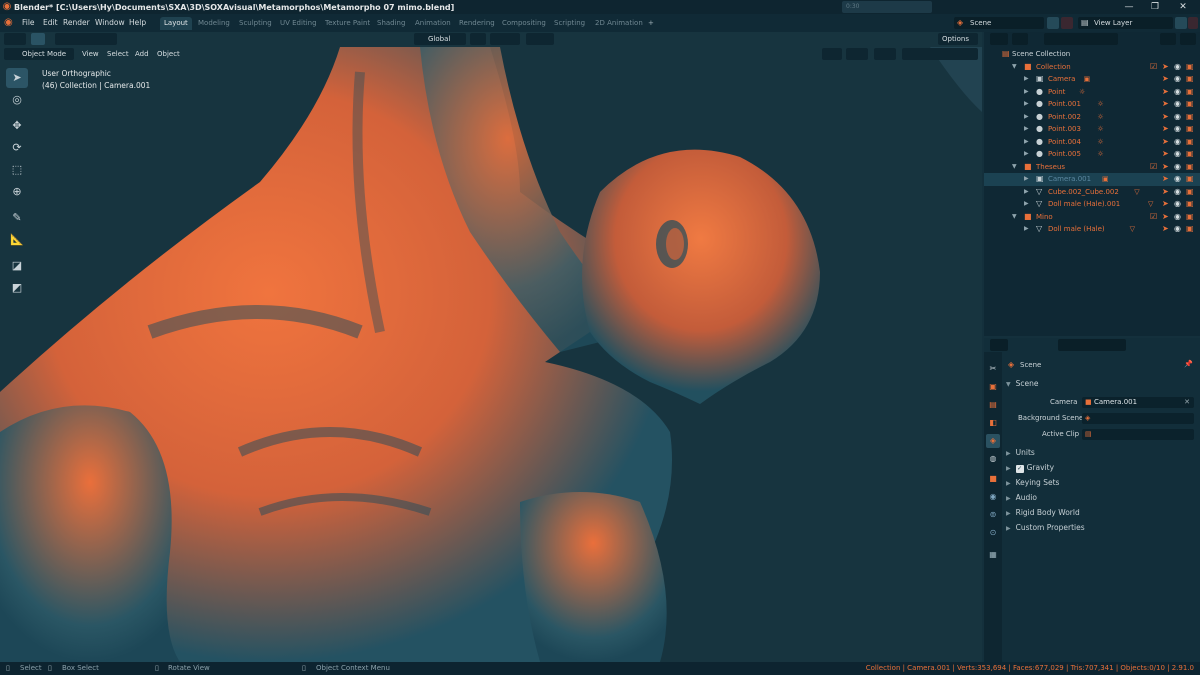  Describe the element at coordinates (885, 54) in the screenshot. I see `overlay-toggle` at that location.